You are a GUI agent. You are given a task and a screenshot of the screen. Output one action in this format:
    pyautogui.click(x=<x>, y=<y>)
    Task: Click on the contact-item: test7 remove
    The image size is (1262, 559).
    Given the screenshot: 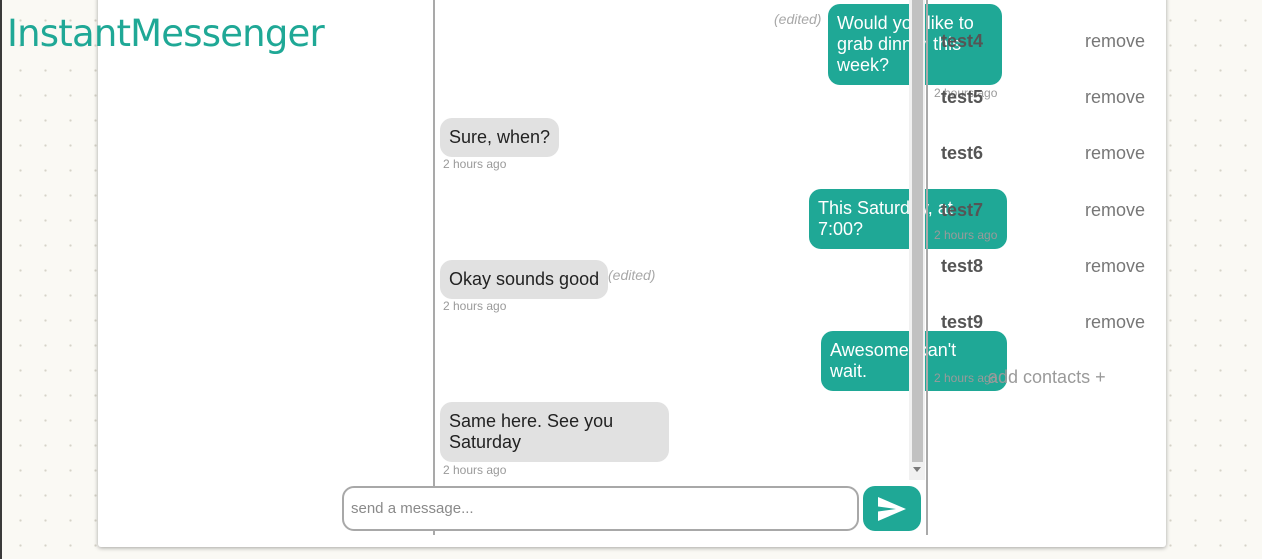 What is the action you would take?
    pyautogui.click(x=1047, y=215)
    